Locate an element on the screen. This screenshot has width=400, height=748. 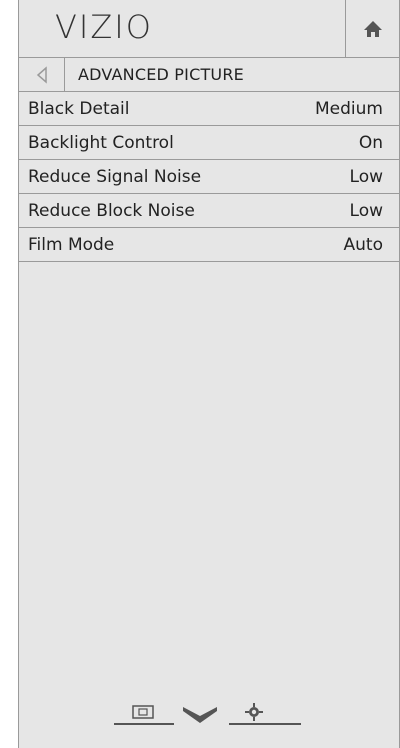
setting-value: Medium is located at coordinates (349, 108).